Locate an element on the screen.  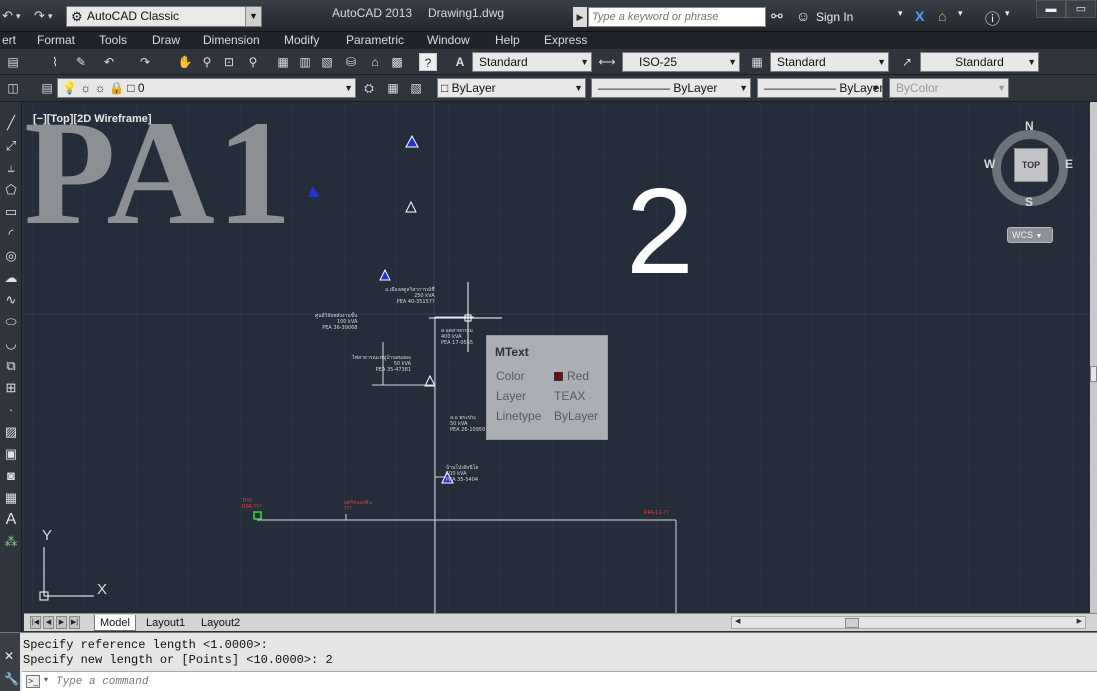
revision-cloud-icon: ☁ is located at coordinates (11, 278).